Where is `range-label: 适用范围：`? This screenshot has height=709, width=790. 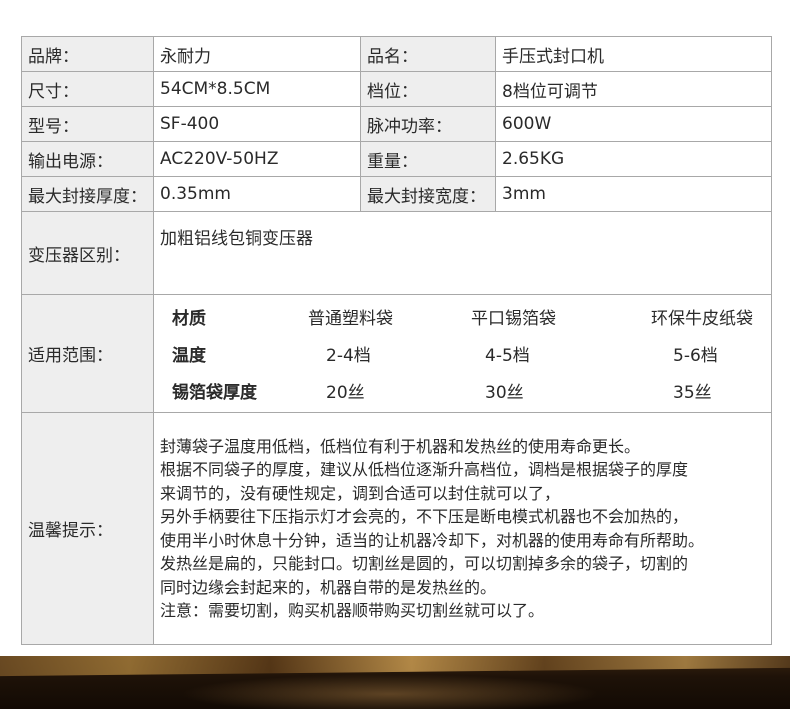
range-label: 适用范围： is located at coordinates (87, 353).